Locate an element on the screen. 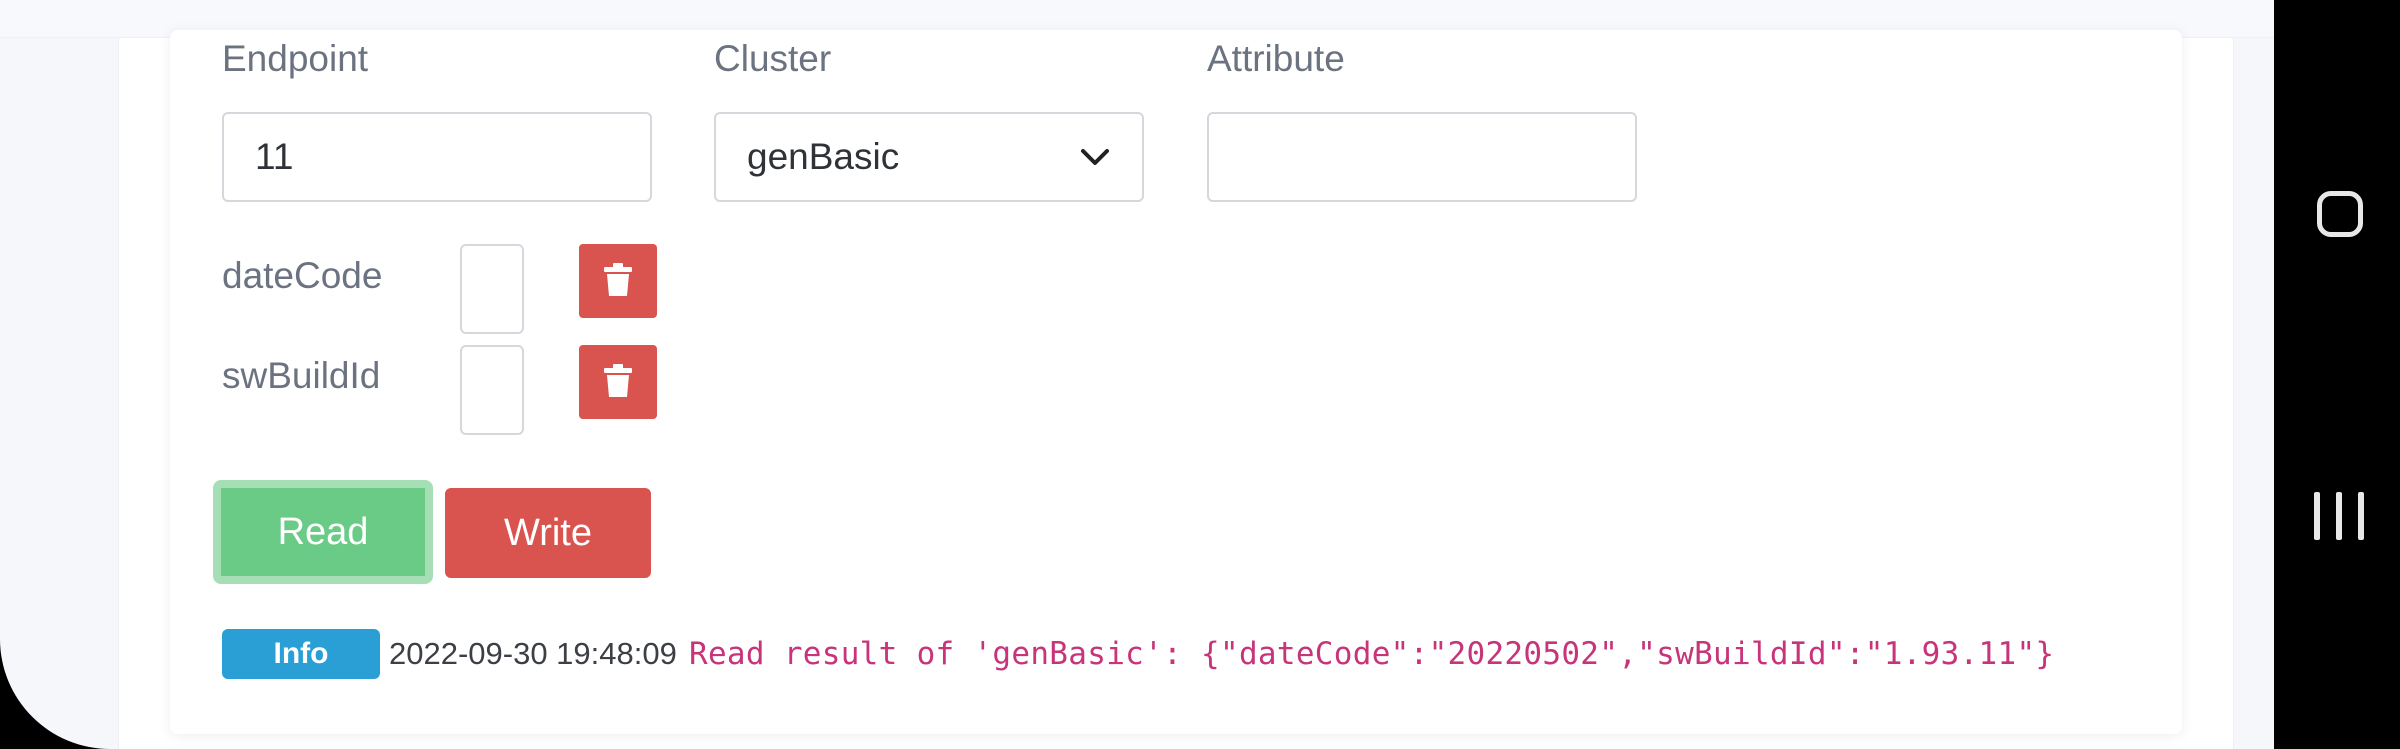 This screenshot has height=749, width=2400. read-button: Read is located at coordinates (323, 532).